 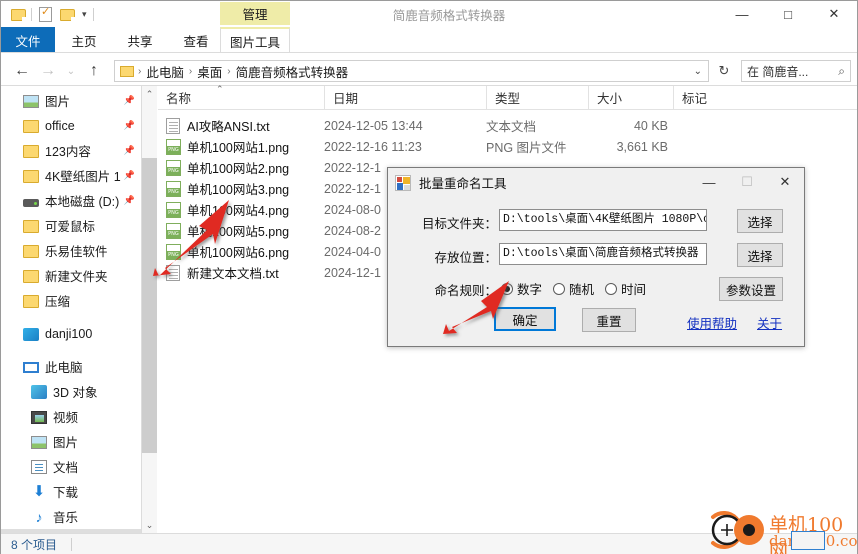 I want to click on file-date-cell: 2024-12-05 13:44, so click(x=373, y=125).